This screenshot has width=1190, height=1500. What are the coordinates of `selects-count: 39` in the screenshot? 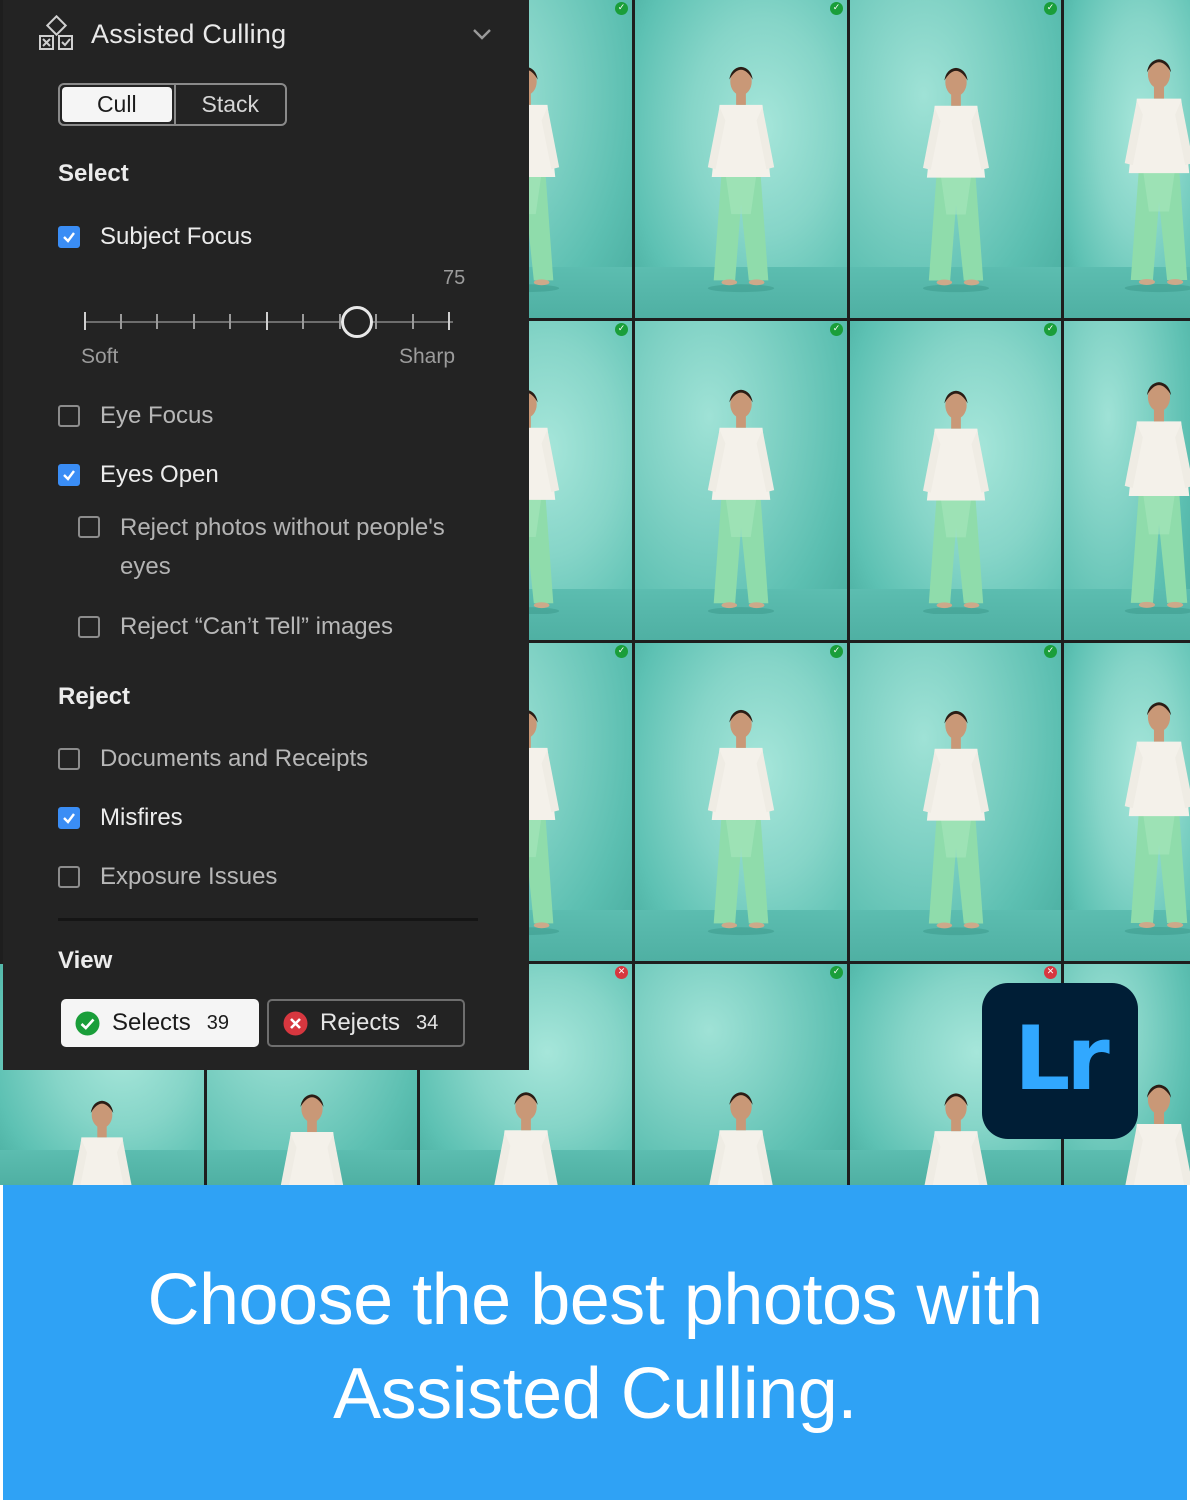 It's located at (217, 1022).